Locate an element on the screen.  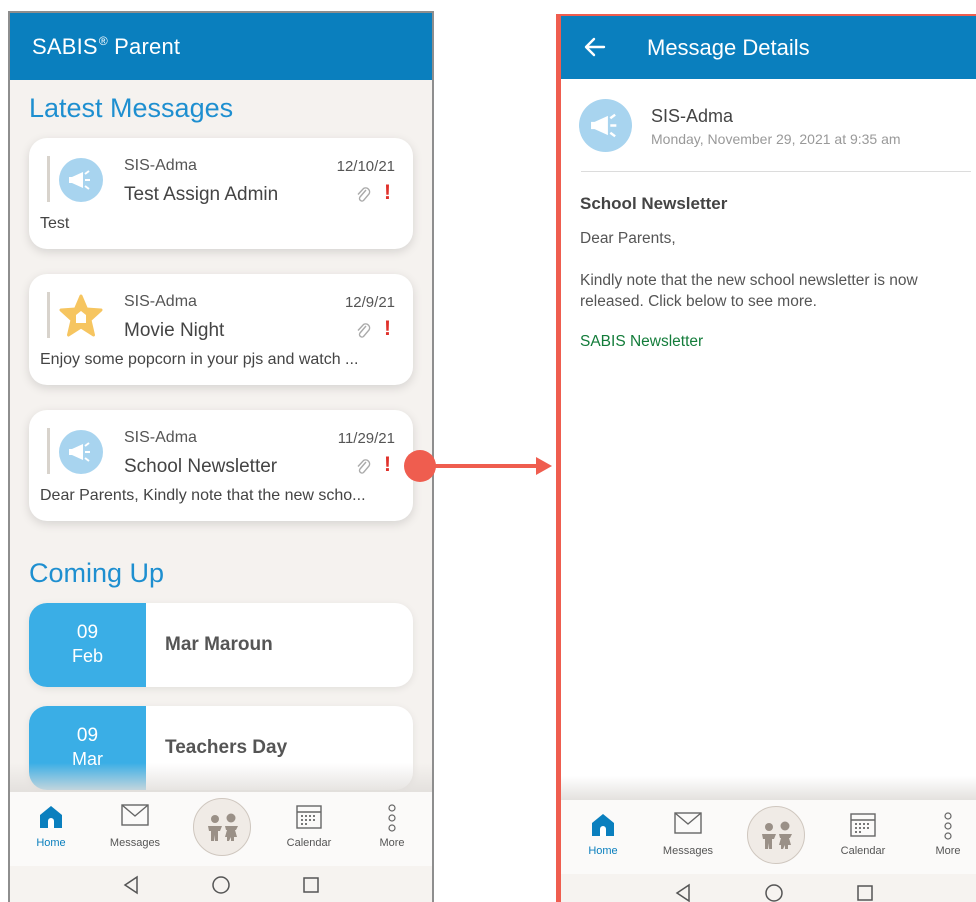
header-divider is located at coordinates (776, 171).